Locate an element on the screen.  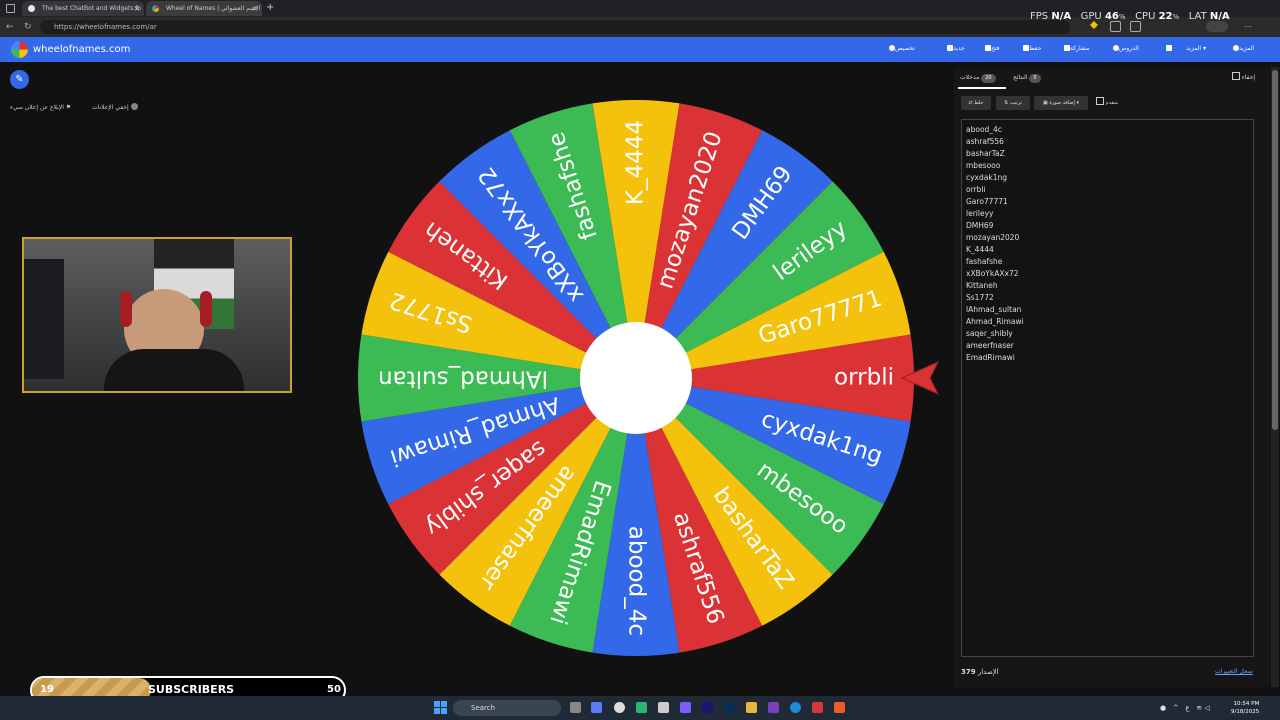
lat-value: N/A is located at coordinates (1219, 16).